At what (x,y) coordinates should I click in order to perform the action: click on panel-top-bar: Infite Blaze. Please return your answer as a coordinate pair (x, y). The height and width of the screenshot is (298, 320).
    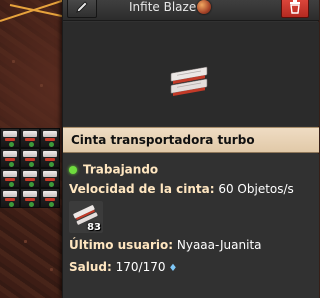
    Looking at the image, I should click on (191, 10).